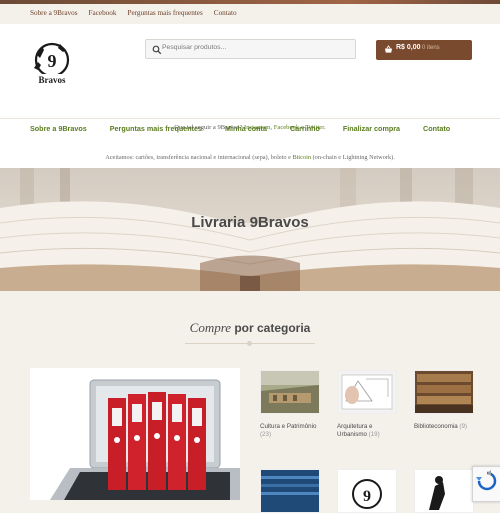 The width and height of the screenshot is (500, 513). I want to click on category-section-title: Compre por categoria, so click(250, 328).